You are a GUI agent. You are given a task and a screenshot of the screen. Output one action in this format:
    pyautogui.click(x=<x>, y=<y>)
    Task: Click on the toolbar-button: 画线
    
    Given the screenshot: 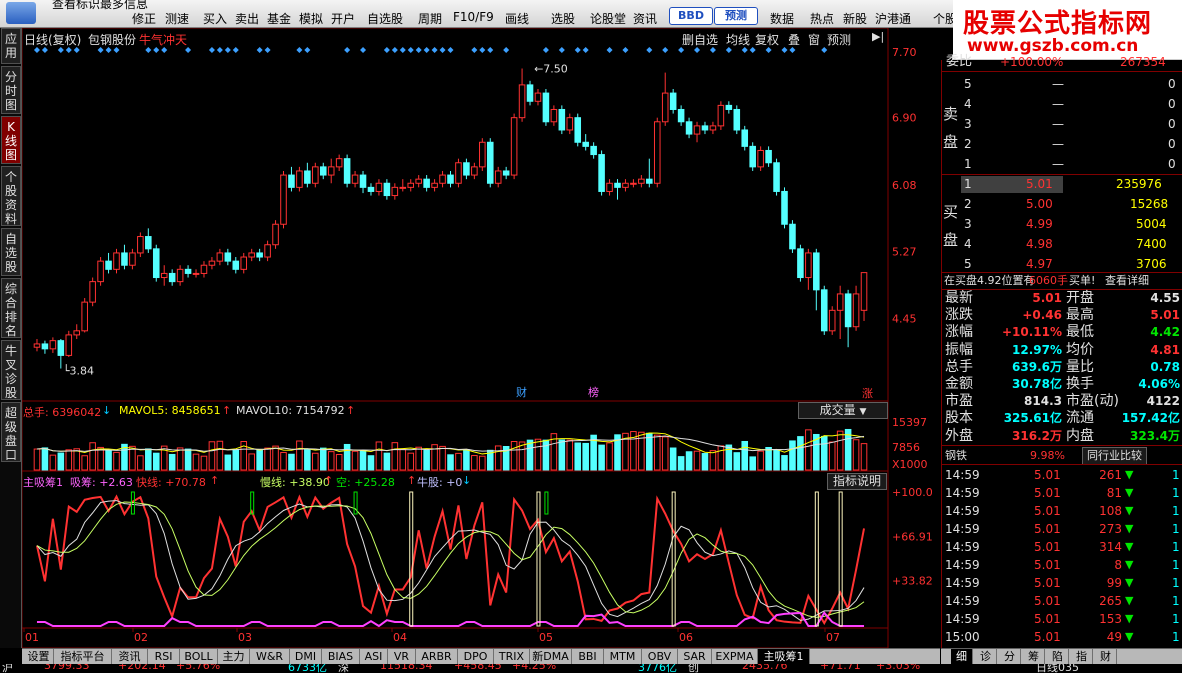 What is the action you would take?
    pyautogui.click(x=517, y=18)
    